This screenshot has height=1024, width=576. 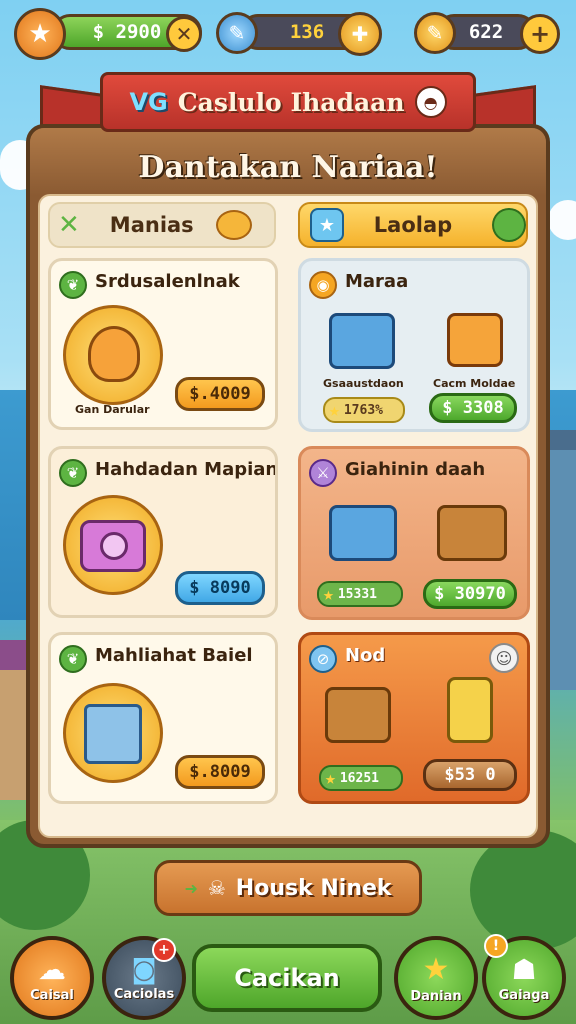 I want to click on sword-icon: ⚔, so click(x=323, y=473).